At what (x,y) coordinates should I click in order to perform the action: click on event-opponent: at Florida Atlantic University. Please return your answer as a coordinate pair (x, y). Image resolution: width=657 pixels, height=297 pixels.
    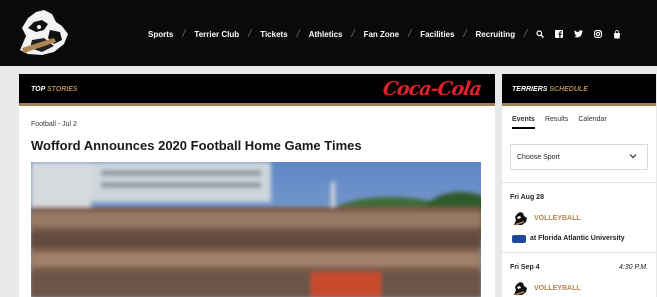
    Looking at the image, I should click on (577, 238).